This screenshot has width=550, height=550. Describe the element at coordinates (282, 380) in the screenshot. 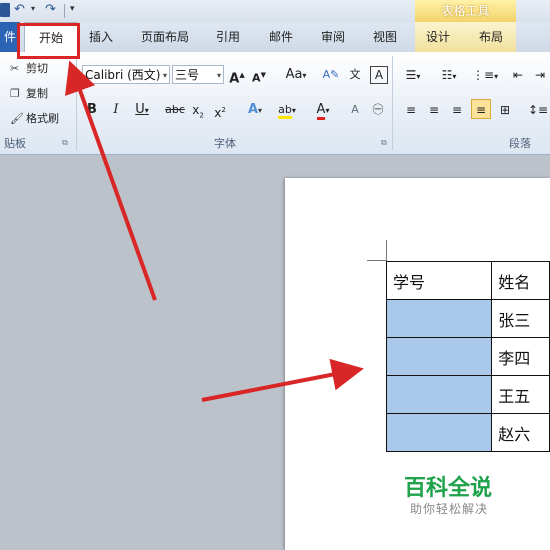

I see `arrow-to-table` at that location.